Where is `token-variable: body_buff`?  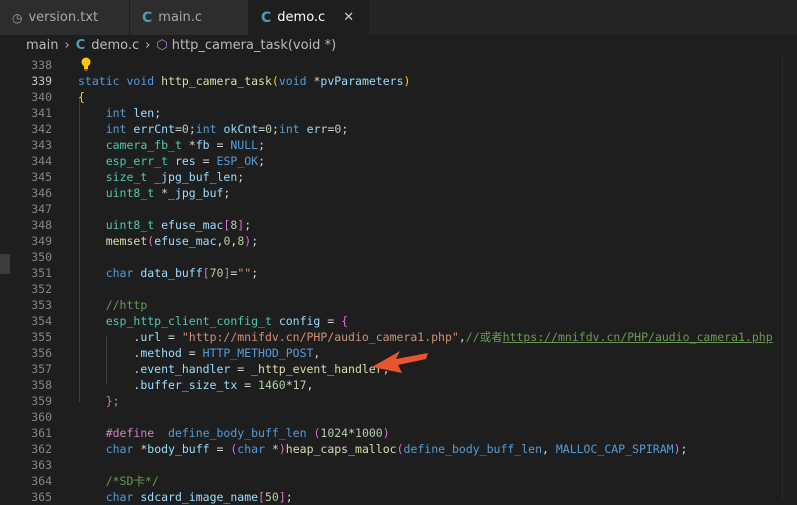
token-variable: body_buff is located at coordinates (178, 449).